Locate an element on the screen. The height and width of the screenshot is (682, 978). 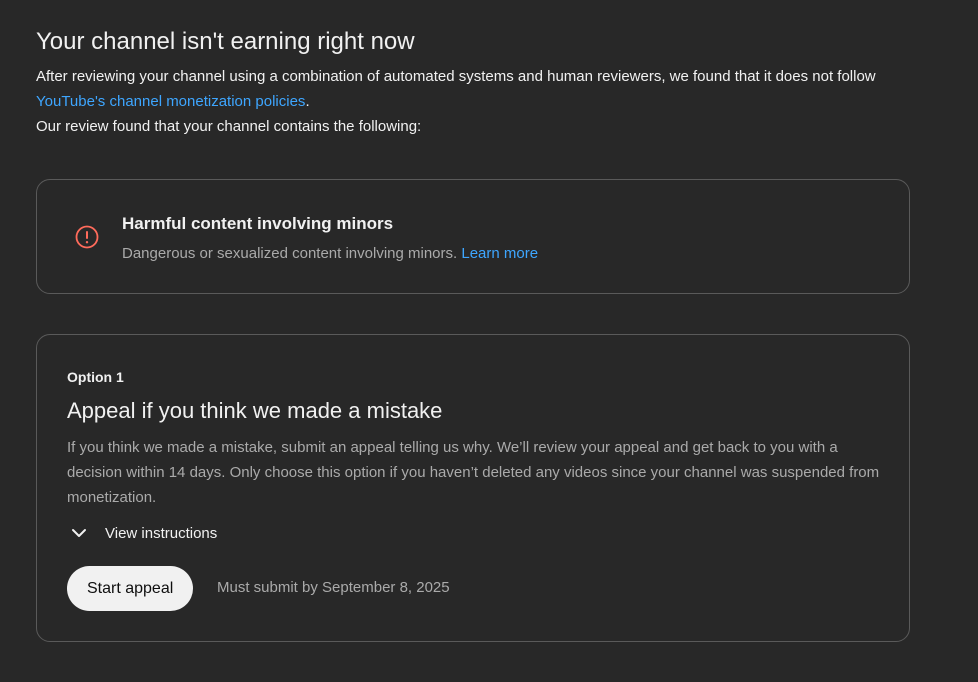
start-appeal-button: Start appeal is located at coordinates (130, 588).